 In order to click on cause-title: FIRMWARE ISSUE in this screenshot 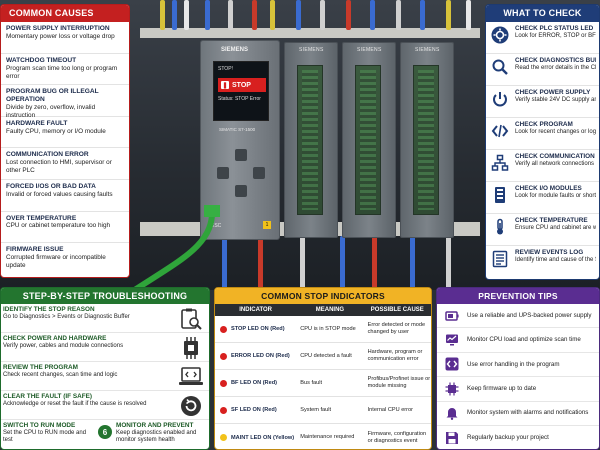, I will do `click(35, 250)`.